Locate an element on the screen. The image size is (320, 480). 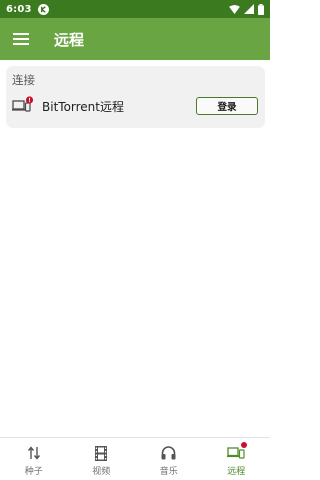
card-header: 连接 is located at coordinates (23, 80).